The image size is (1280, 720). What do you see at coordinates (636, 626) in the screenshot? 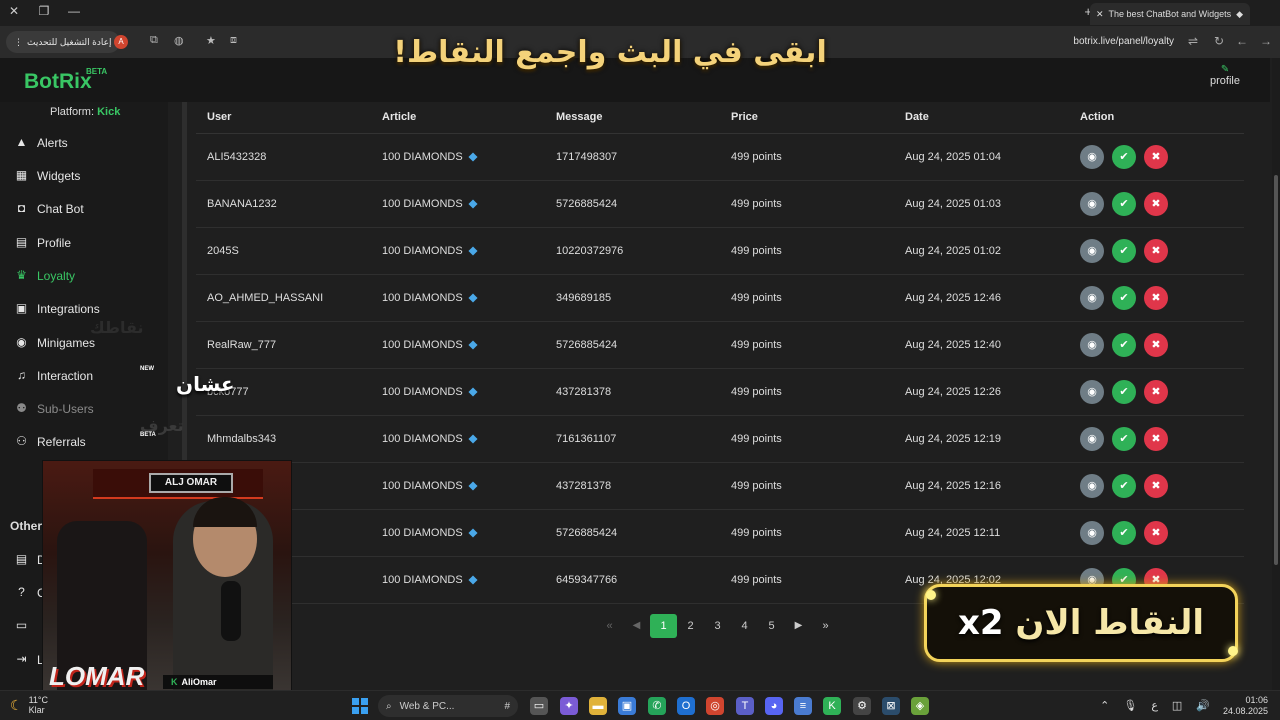
I see `prev-page-icon: ◀` at bounding box center [636, 626].